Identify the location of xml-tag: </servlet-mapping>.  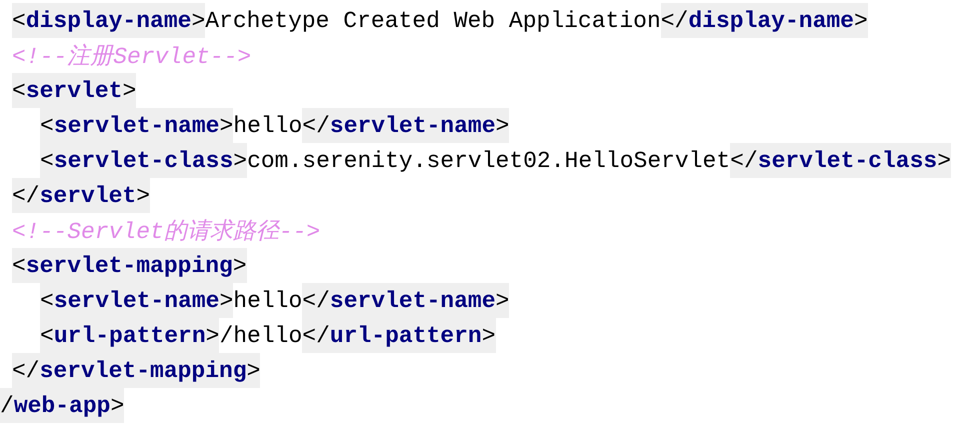
(136, 370).